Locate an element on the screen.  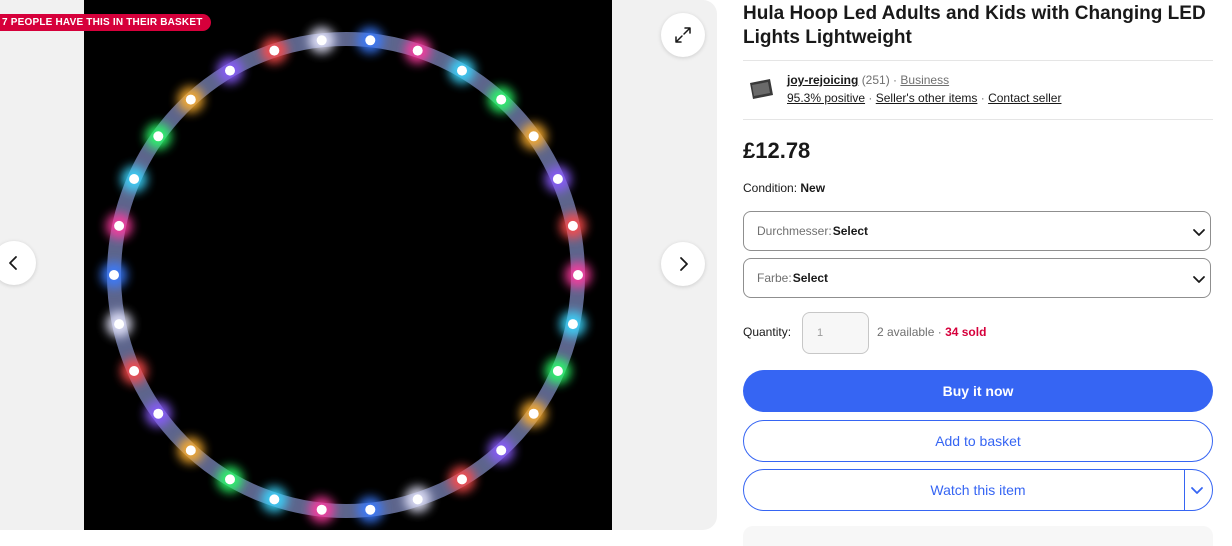
seller-info: joy-rejoicing (251) · Business is located at coordinates (868, 80).